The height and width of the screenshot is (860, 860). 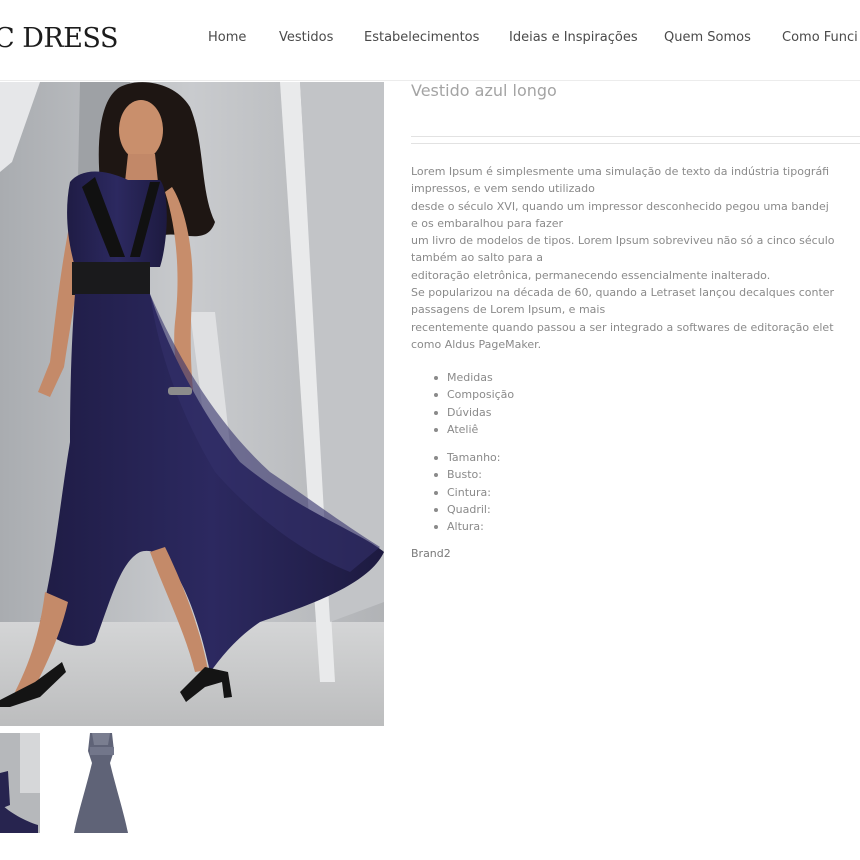 I want to click on size-field-quadril: Quadril:, so click(x=561, y=509).